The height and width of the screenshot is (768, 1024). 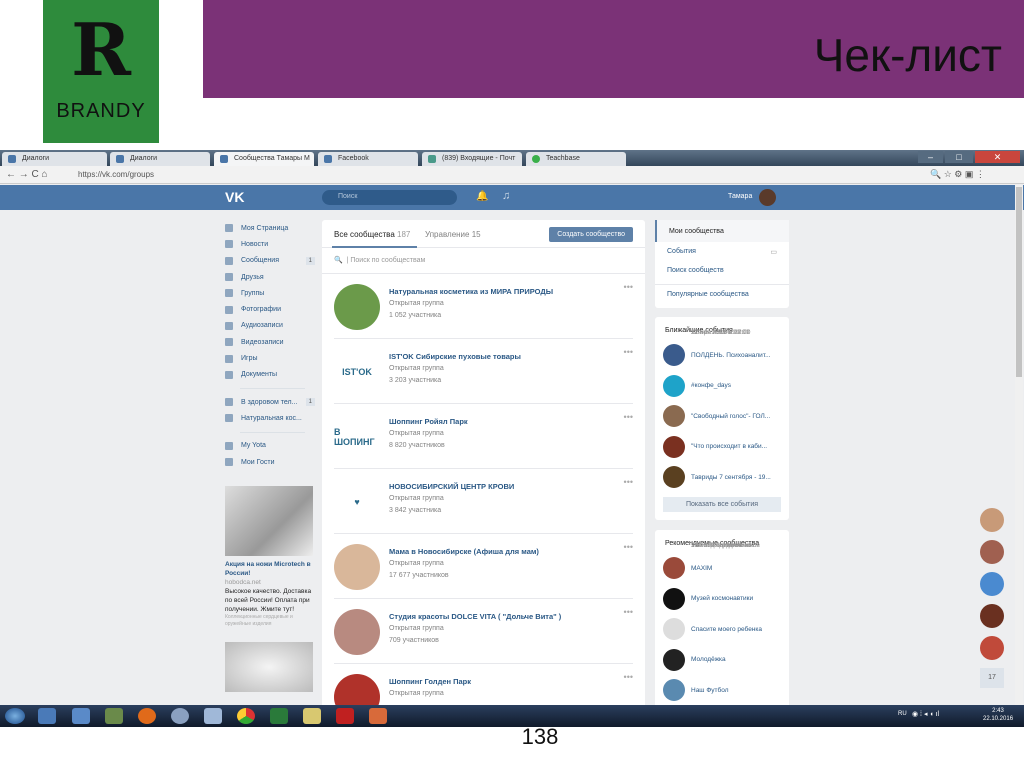 I want to click on tray-icons: ◉ ⁞ ◂ ◖ ıl, so click(x=925, y=714).